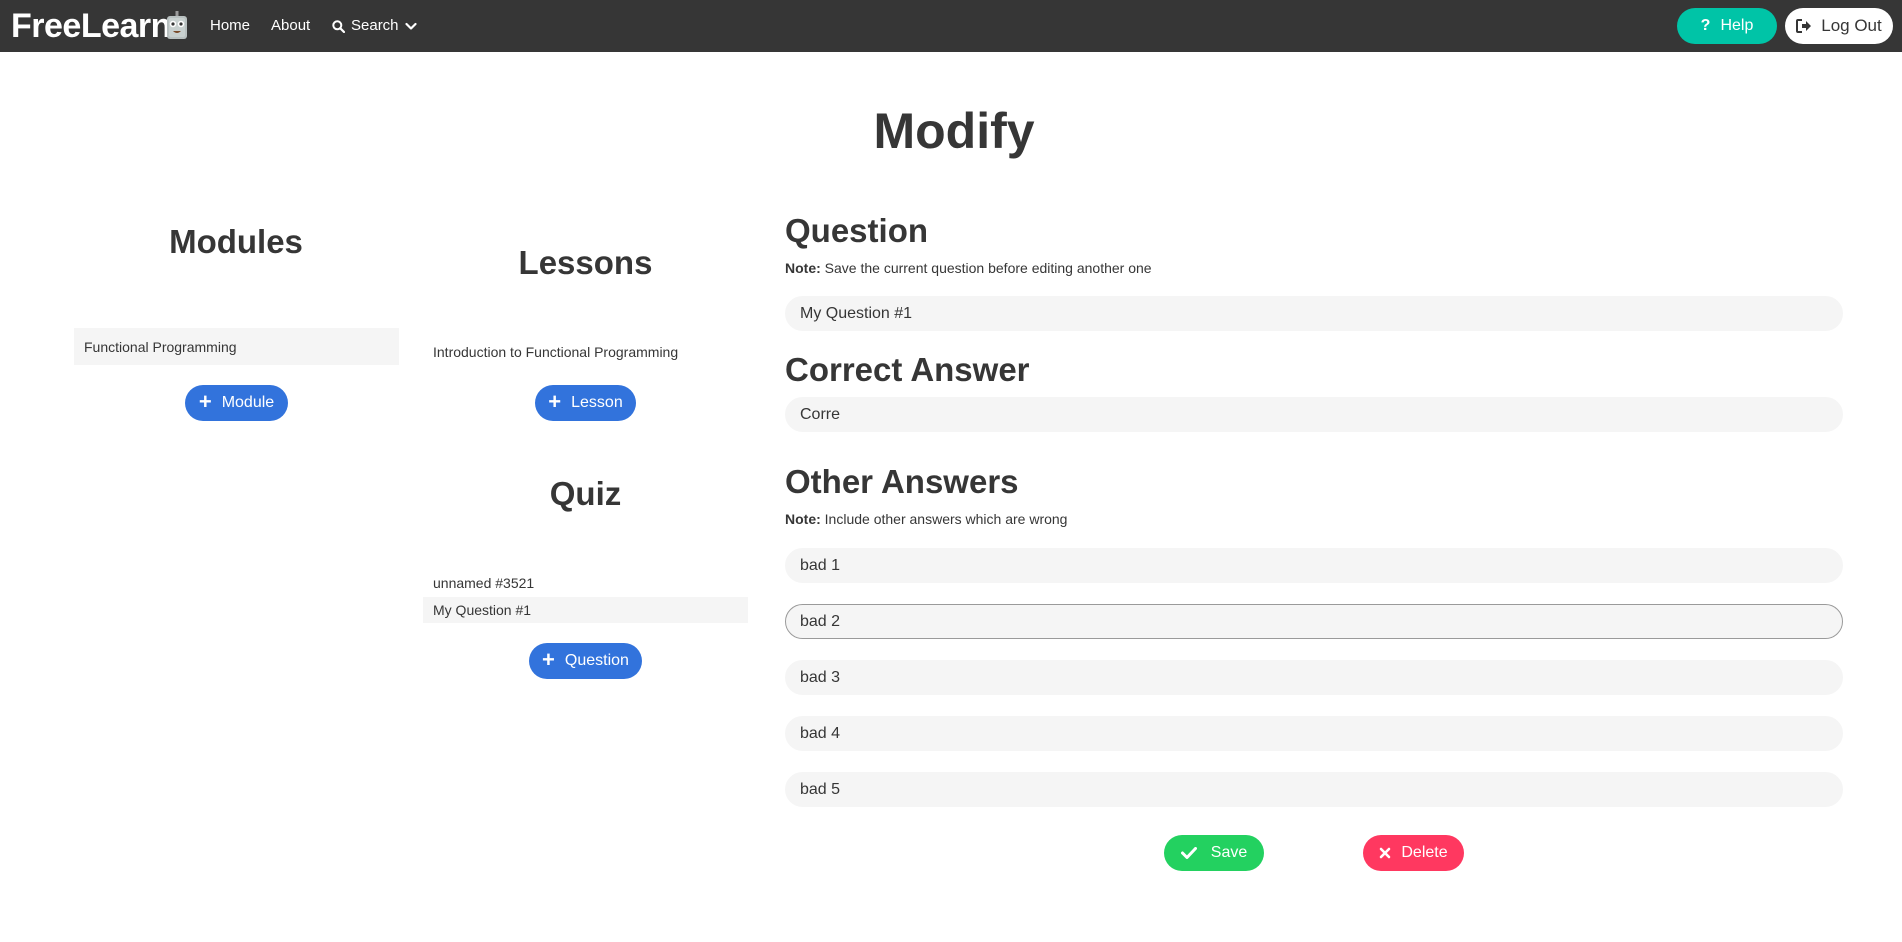 The width and height of the screenshot is (1902, 942). I want to click on add-lesson-button: + Lesson, so click(585, 403).